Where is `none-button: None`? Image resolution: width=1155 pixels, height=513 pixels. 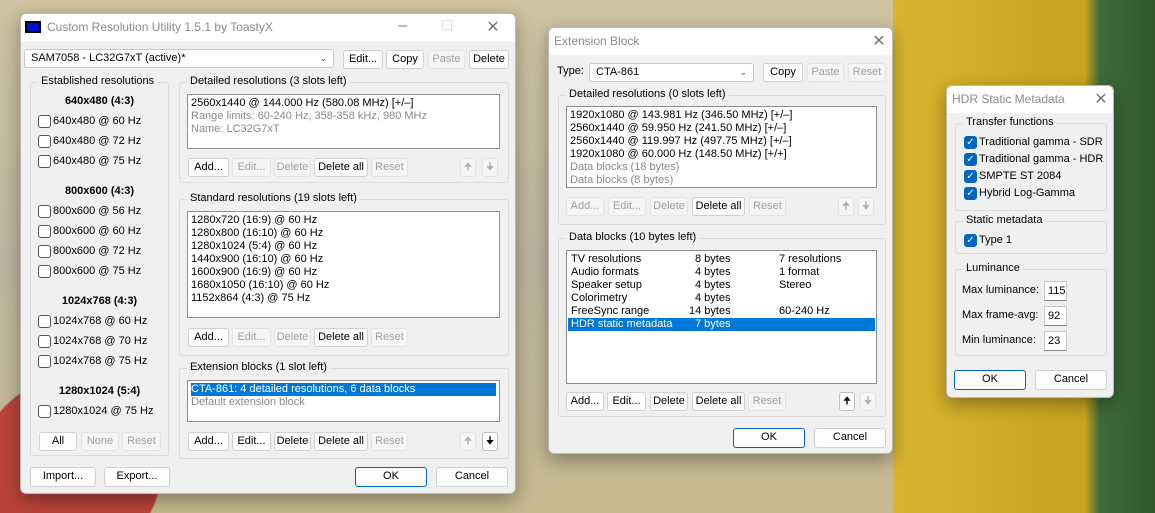
none-button: None is located at coordinates (100, 441).